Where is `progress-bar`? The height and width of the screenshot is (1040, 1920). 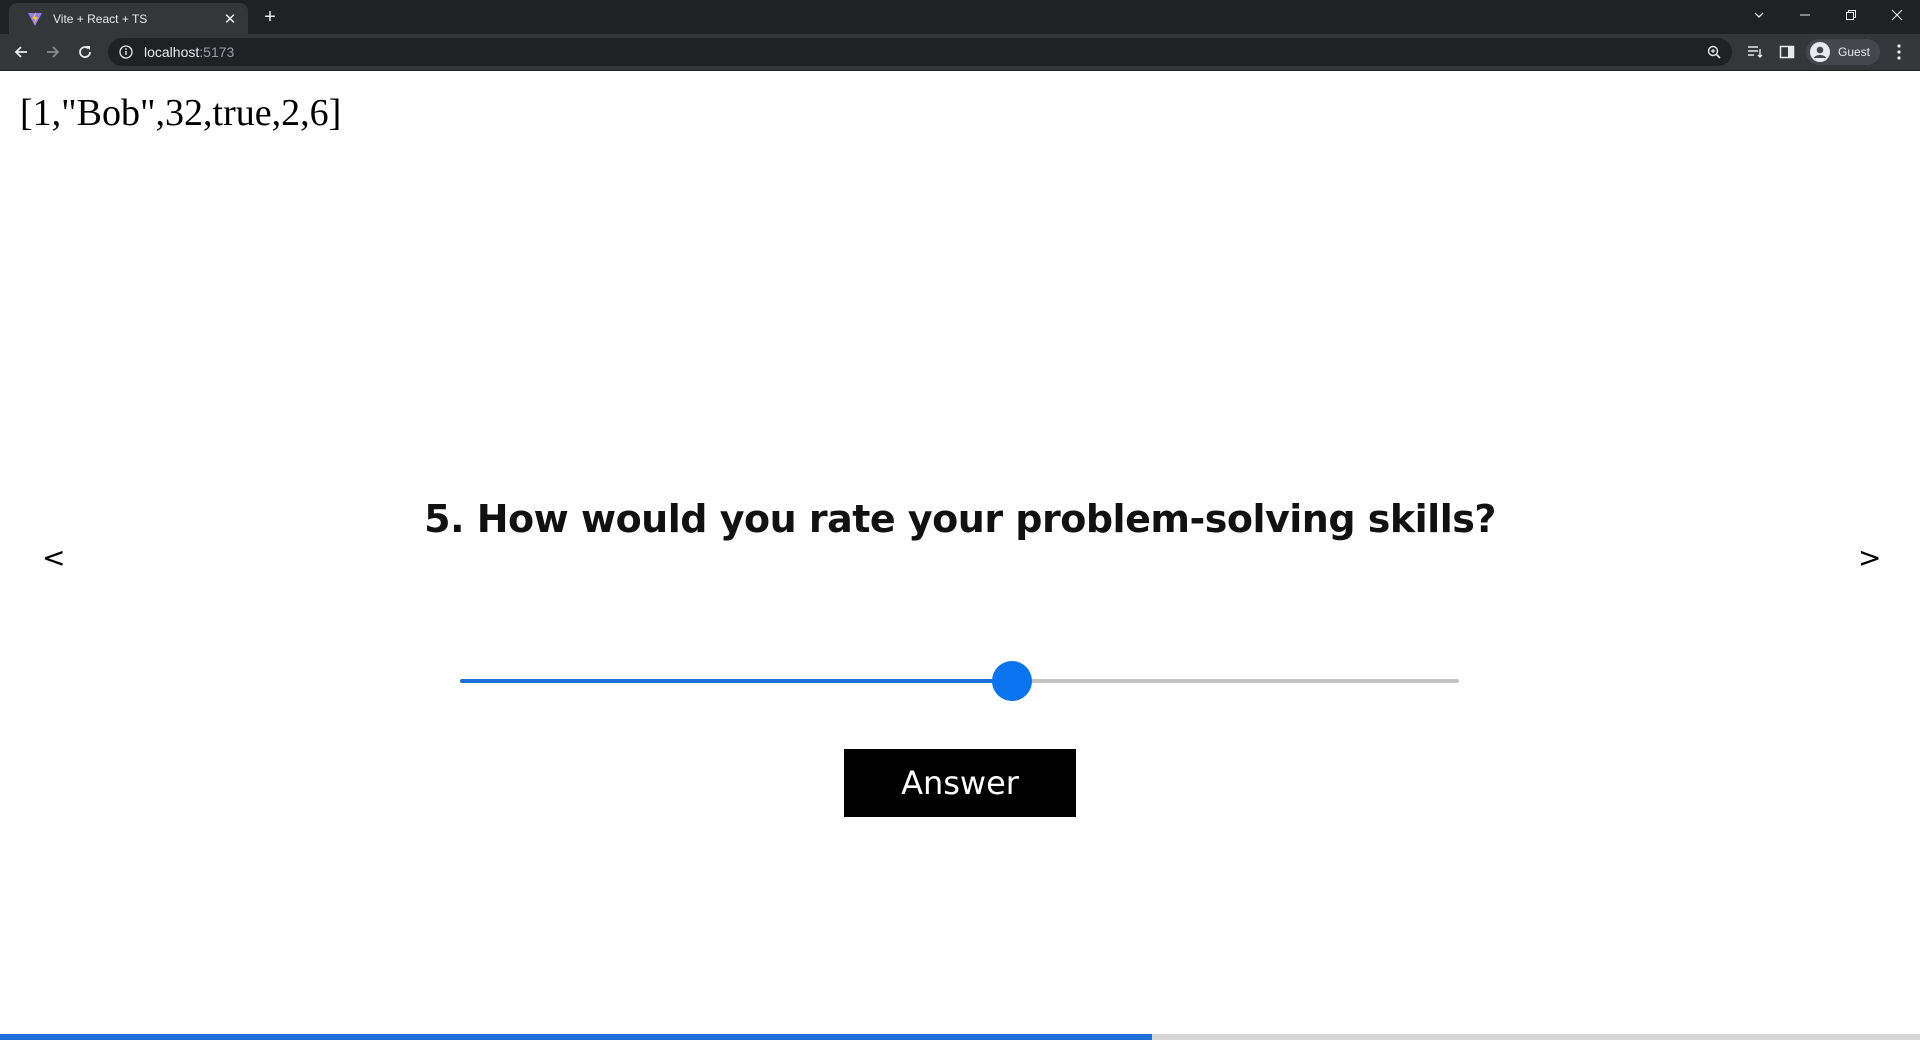 progress-bar is located at coordinates (960, 1037).